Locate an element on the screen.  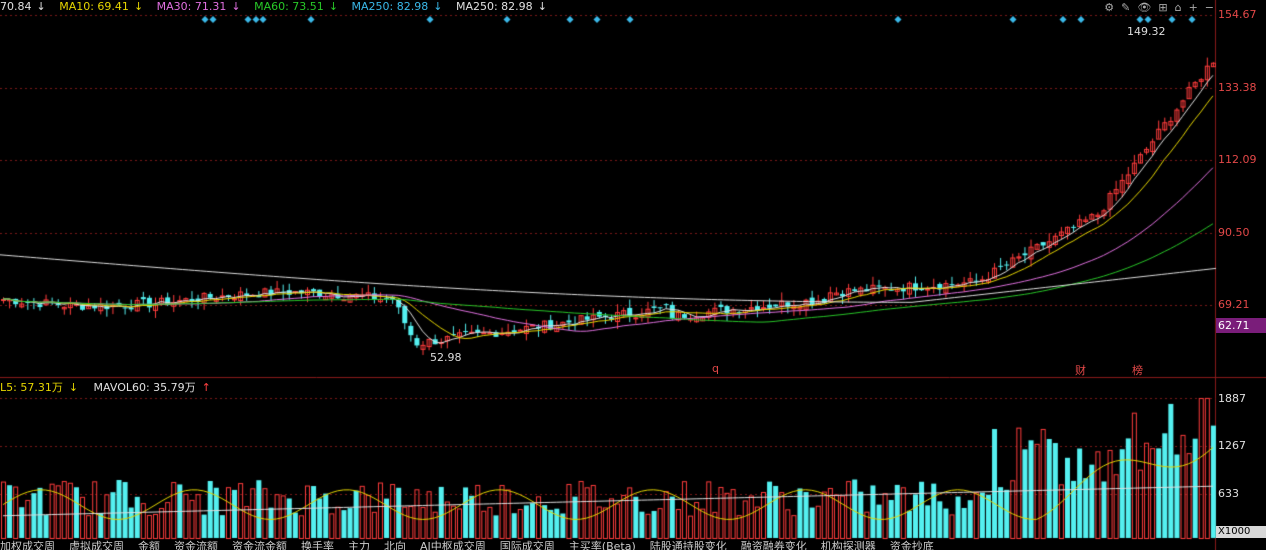
tab-indicator: 资金流金额 is located at coordinates (259, 545).